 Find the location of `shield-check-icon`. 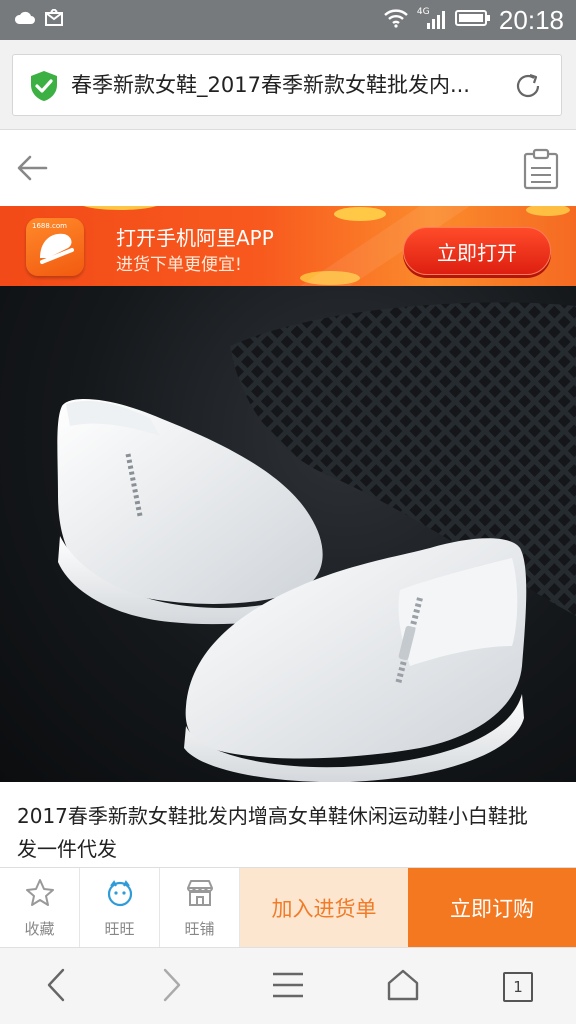

shield-check-icon is located at coordinates (44, 88).